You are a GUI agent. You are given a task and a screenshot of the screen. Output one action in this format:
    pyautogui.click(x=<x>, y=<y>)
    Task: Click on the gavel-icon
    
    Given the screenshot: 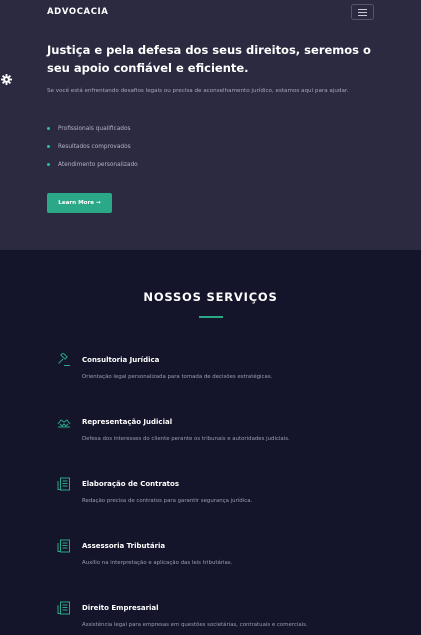 What is the action you would take?
    pyautogui.click(x=64, y=359)
    